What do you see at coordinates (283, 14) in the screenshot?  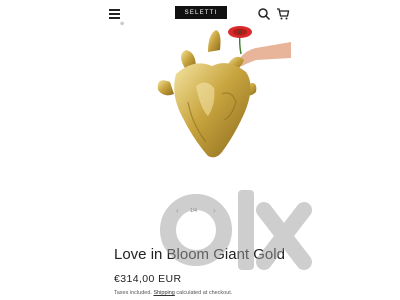 I see `cart-icon` at bounding box center [283, 14].